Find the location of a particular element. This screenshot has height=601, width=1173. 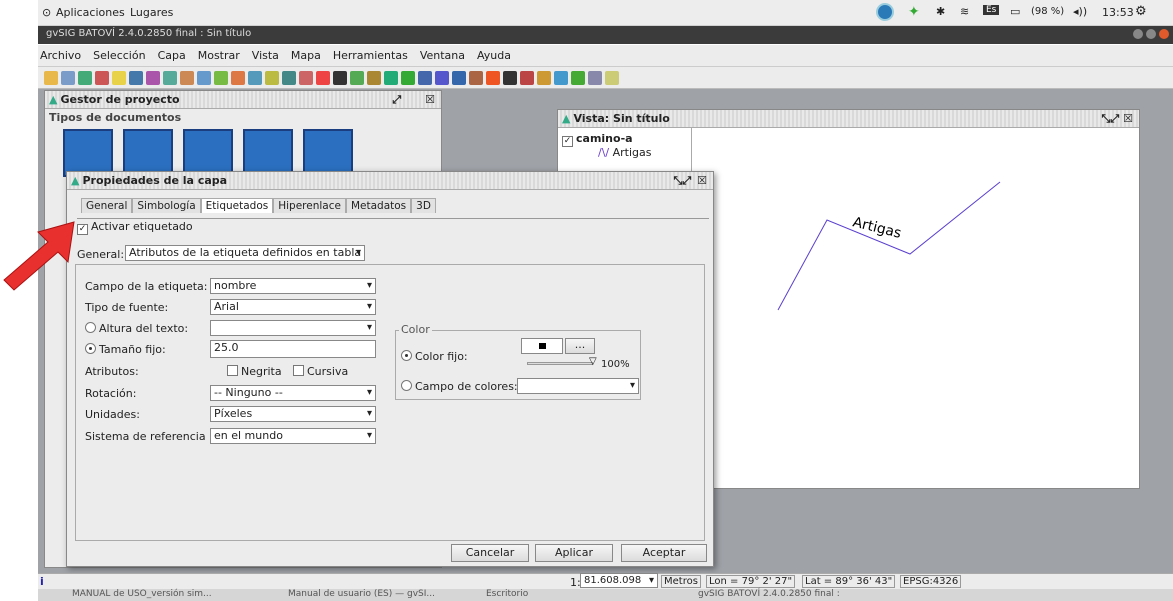

clock: 13:53 is located at coordinates (1118, 12).